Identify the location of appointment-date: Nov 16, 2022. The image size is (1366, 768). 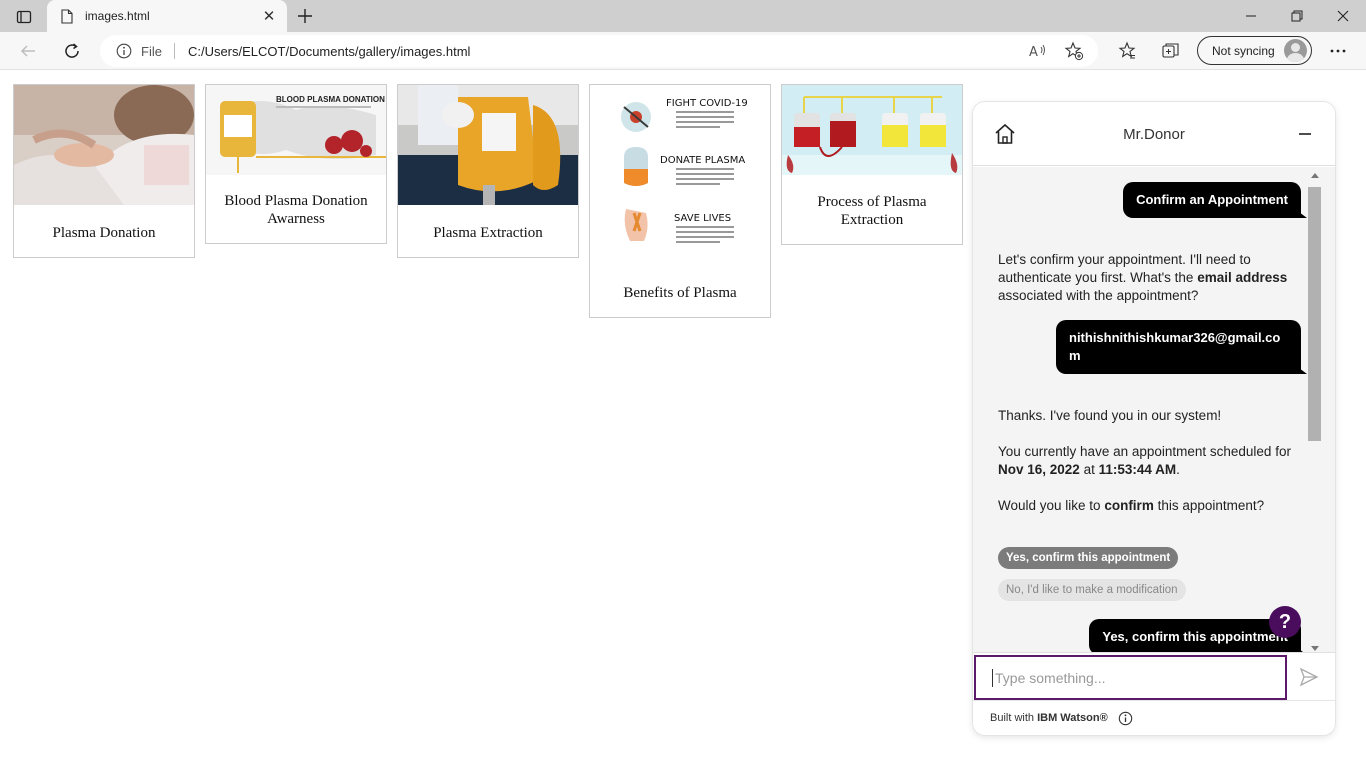
(1039, 469).